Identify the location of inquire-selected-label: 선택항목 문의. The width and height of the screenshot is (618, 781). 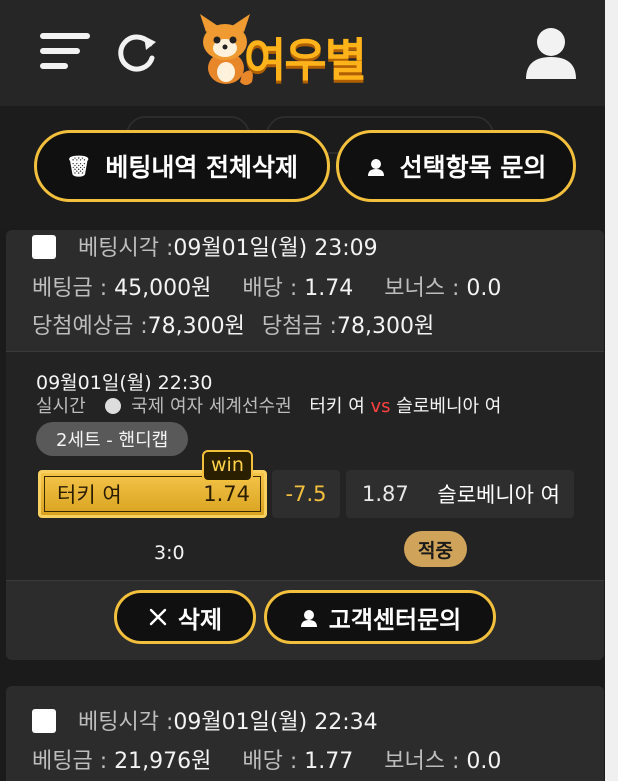
(473, 167).